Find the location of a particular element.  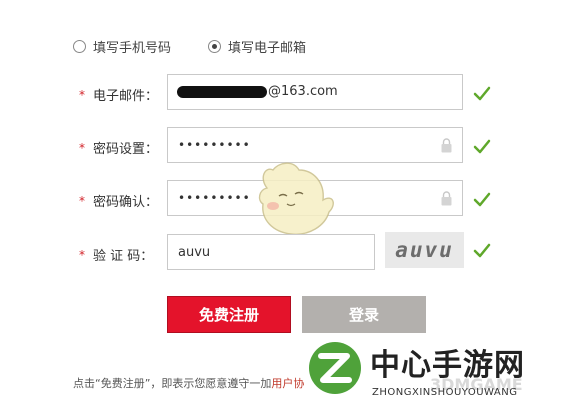

watermark-url: ZHONGXINSHOUYOUWANG is located at coordinates (445, 392).